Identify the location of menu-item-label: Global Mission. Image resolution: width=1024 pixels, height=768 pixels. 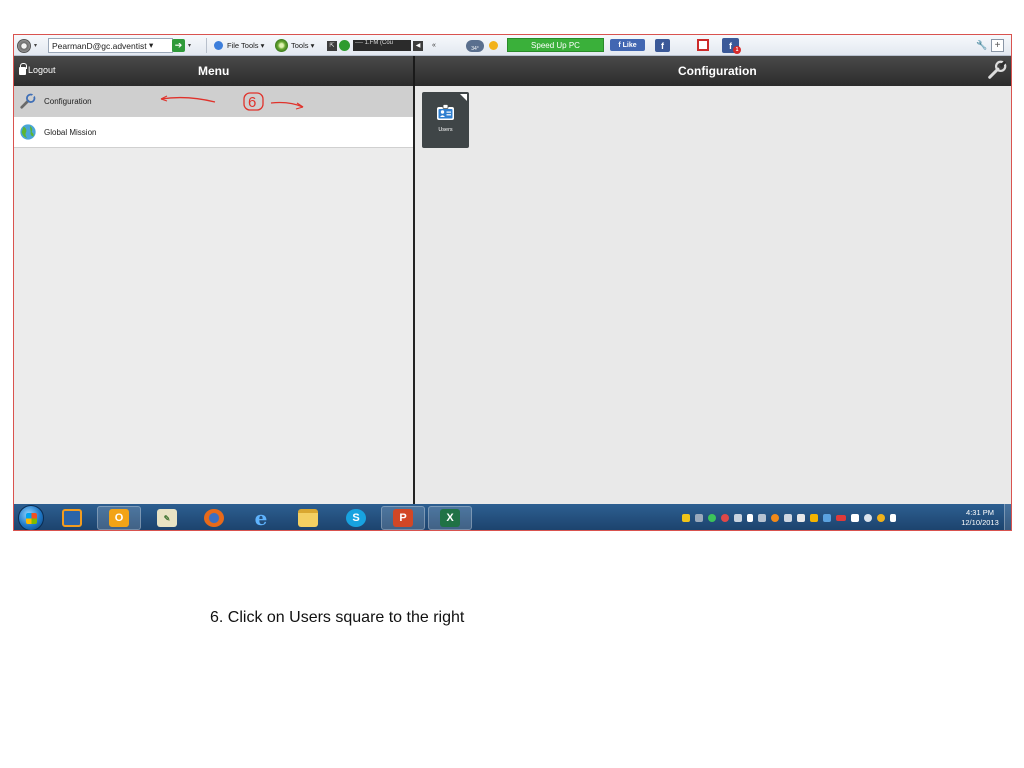
(70, 132).